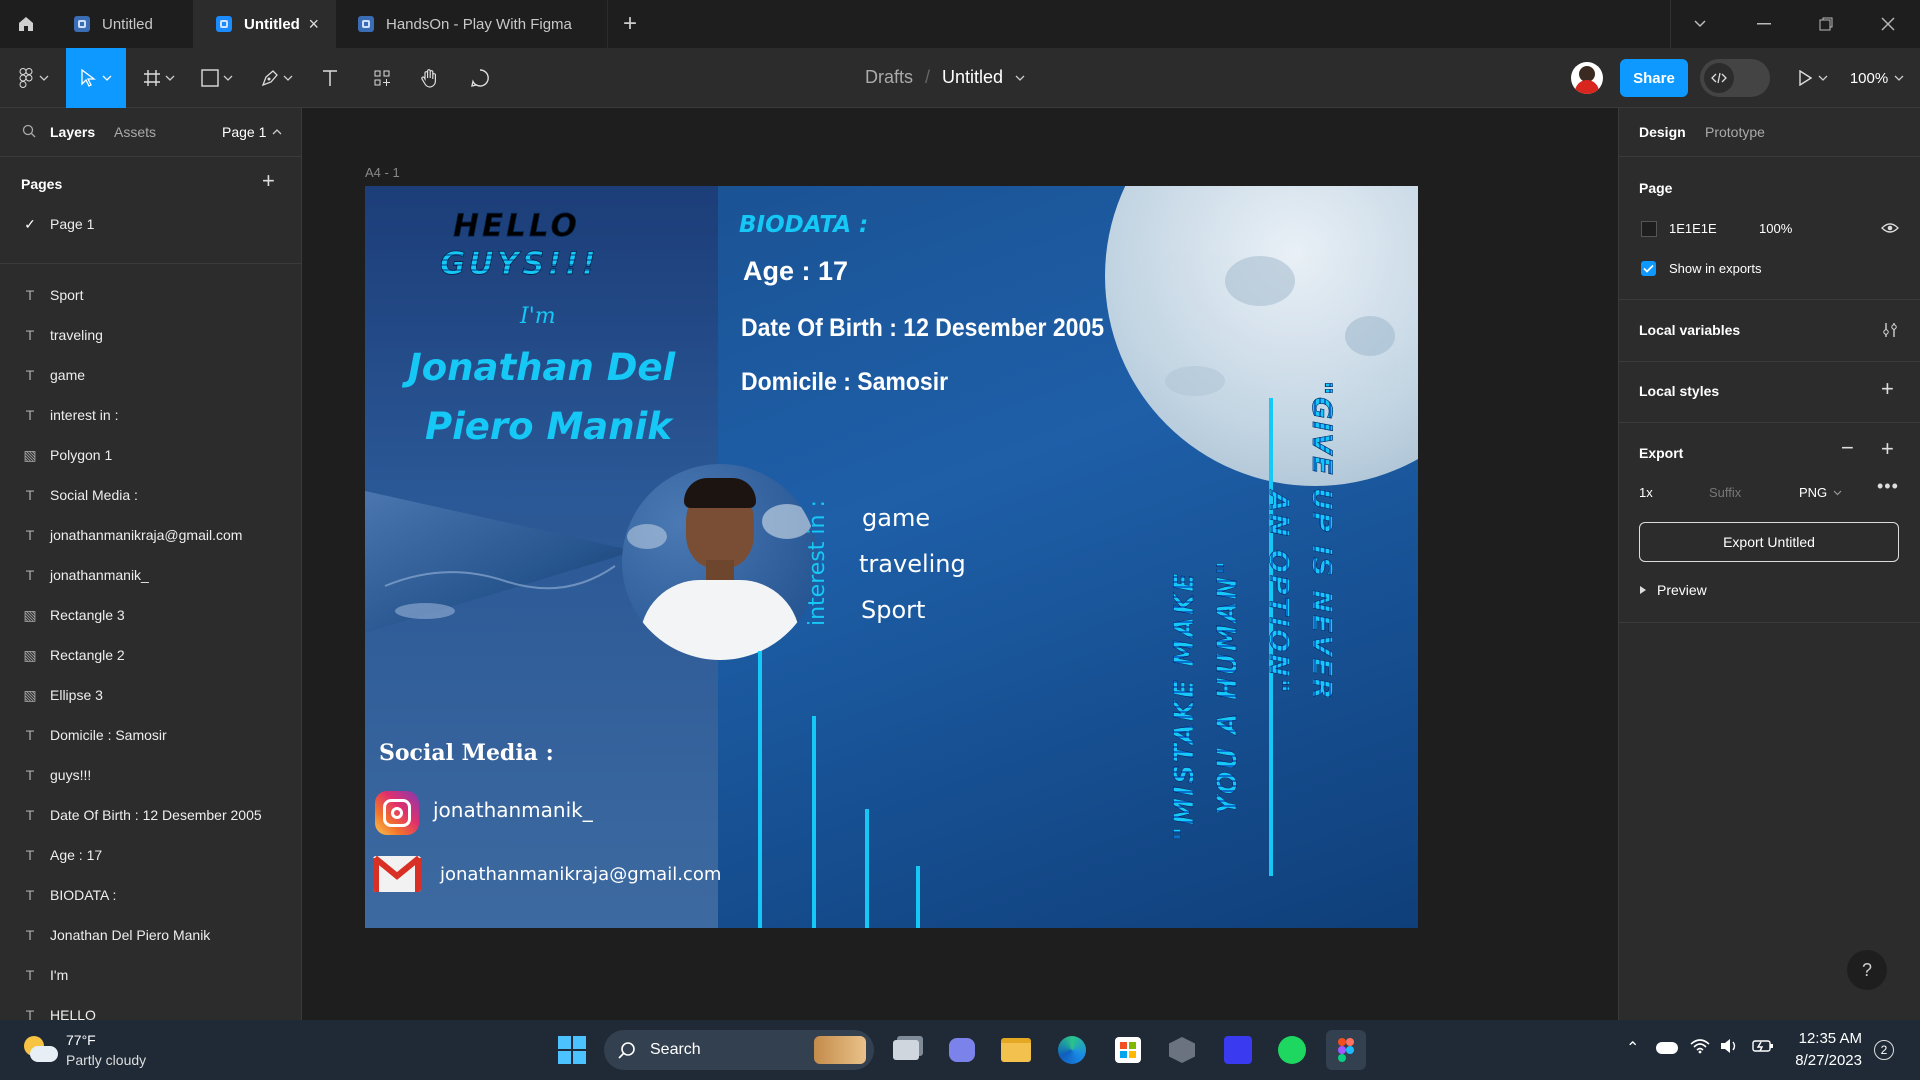 The height and width of the screenshot is (1080, 1920). What do you see at coordinates (1632, 1048) in the screenshot?
I see `chevron-up-icon: ⌃` at bounding box center [1632, 1048].